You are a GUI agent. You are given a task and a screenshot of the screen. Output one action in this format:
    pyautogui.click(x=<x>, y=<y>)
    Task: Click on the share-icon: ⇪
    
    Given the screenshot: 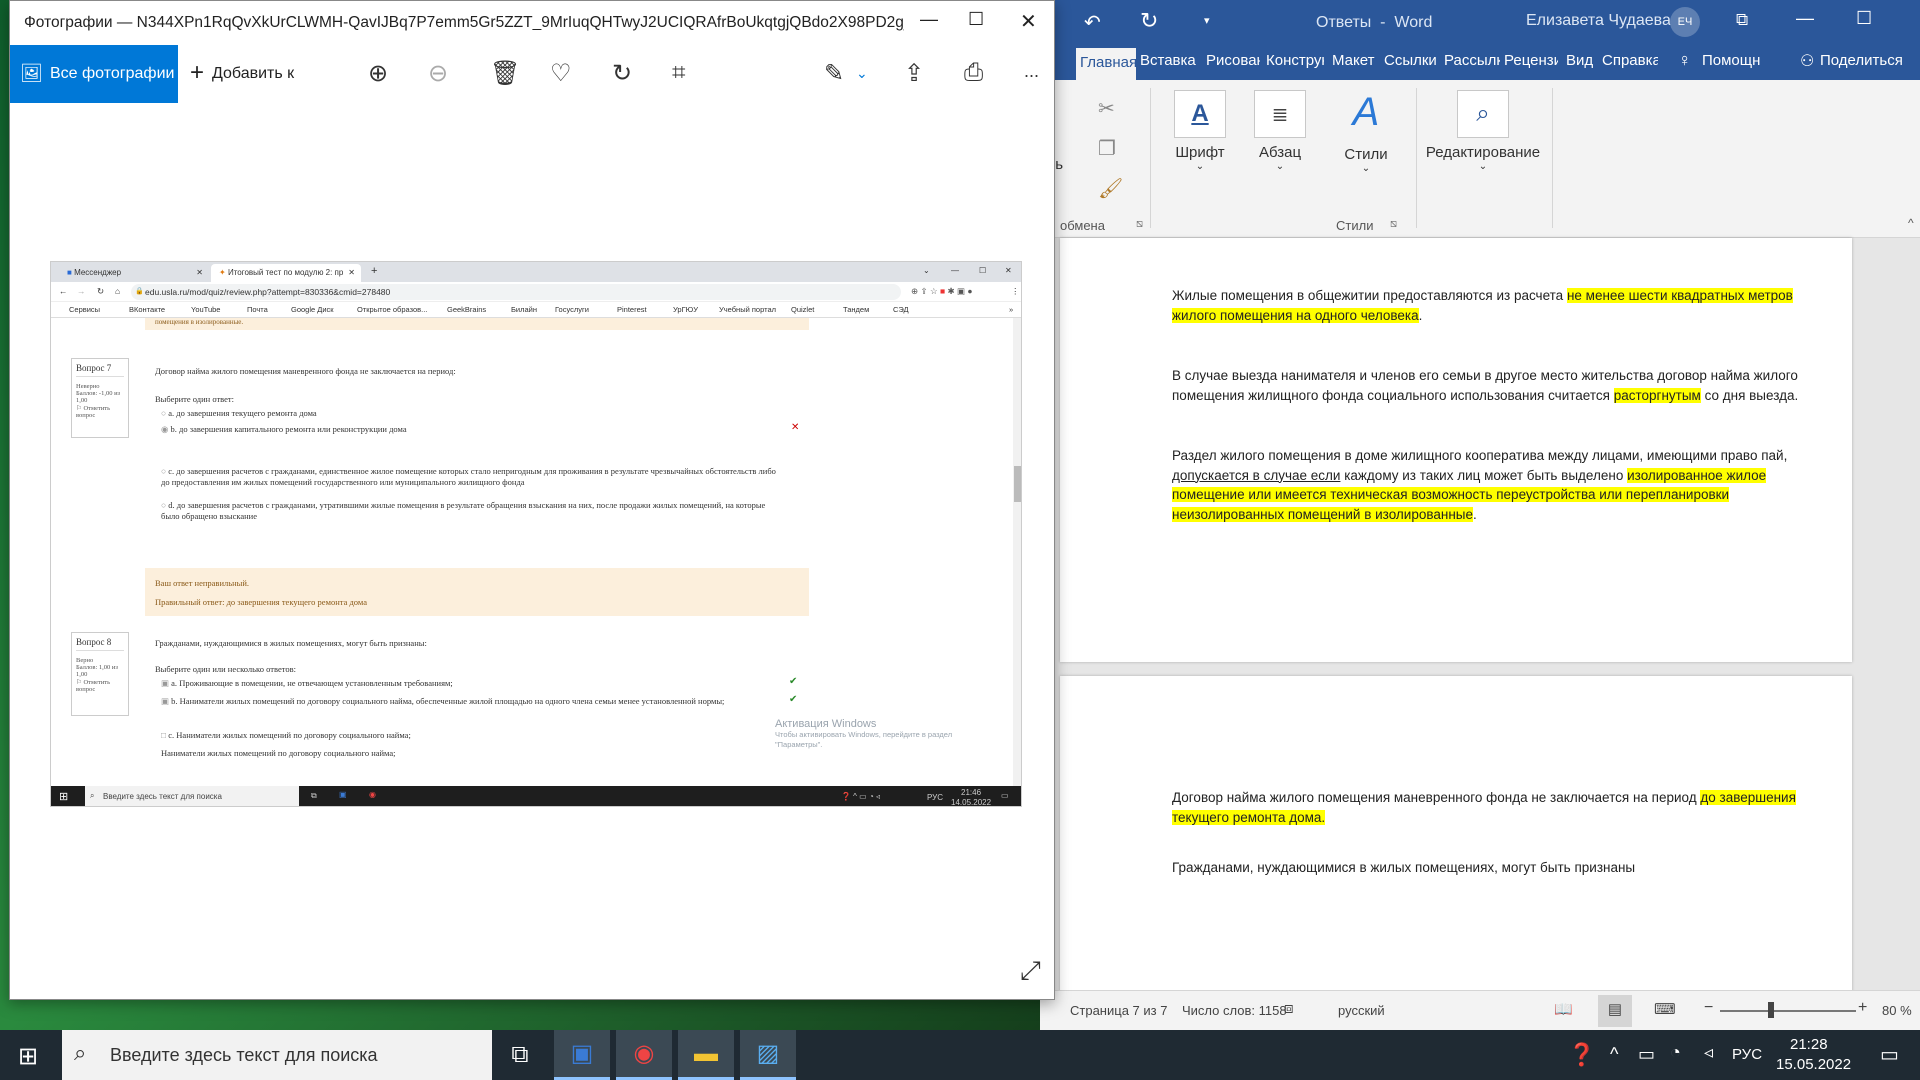 What is the action you would take?
    pyautogui.click(x=914, y=73)
    